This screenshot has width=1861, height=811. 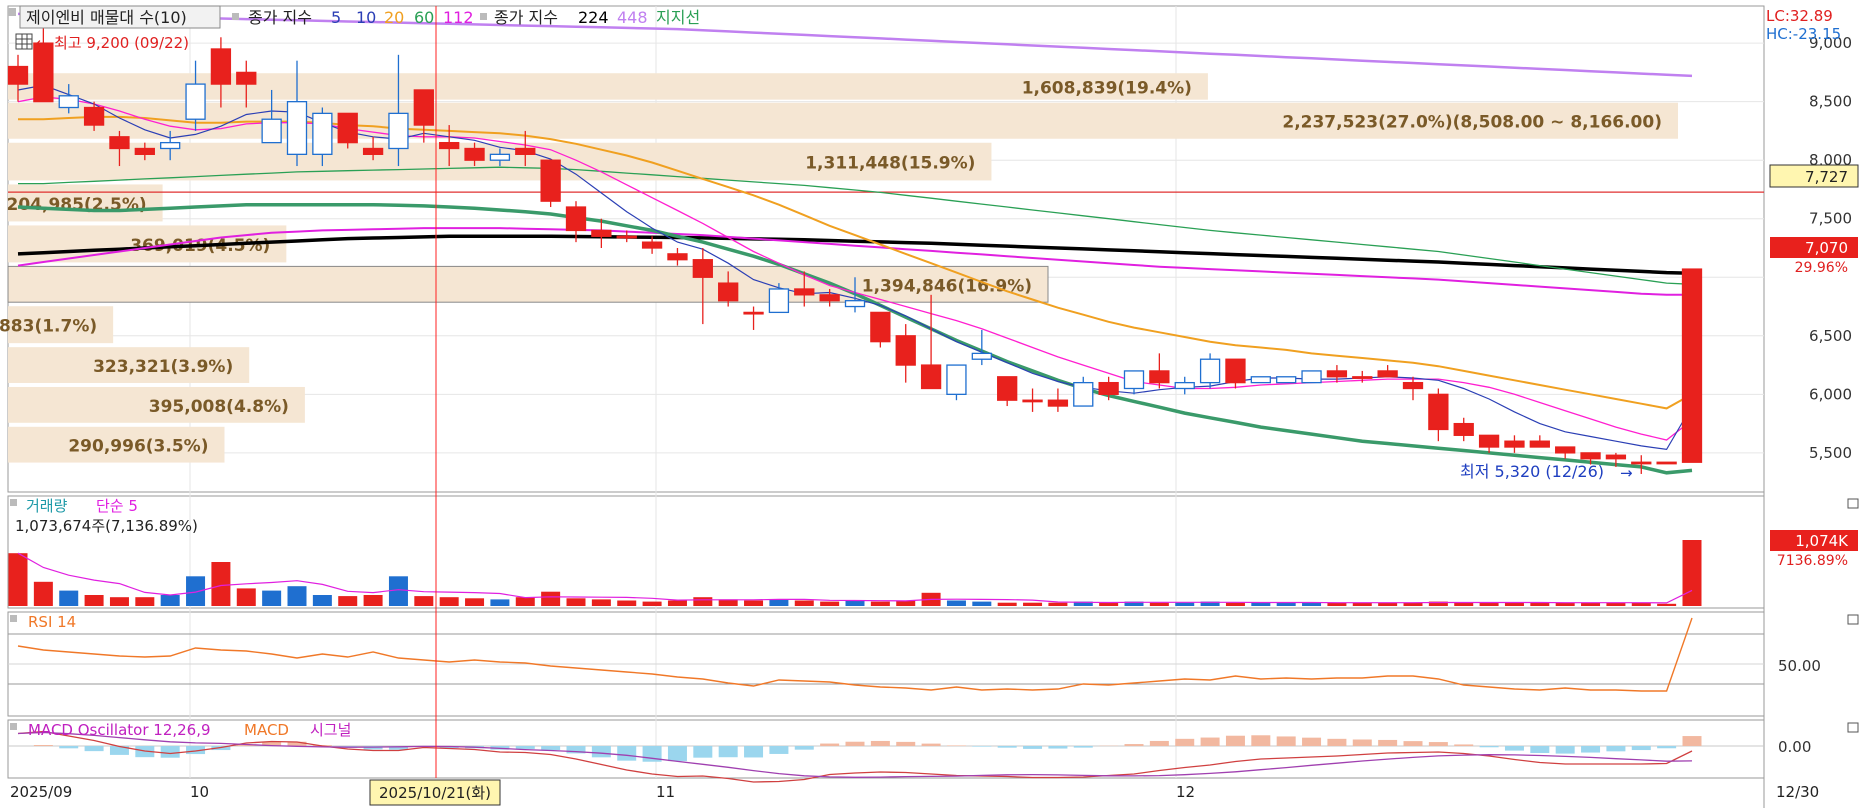 I want to click on table-icon, so click(x=24, y=41).